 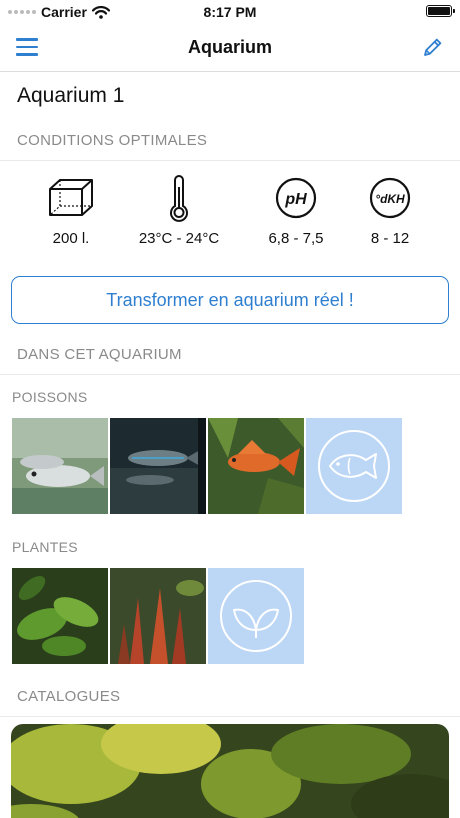 I want to click on status-bar: Carrier 8:17 PM, so click(x=230, y=12).